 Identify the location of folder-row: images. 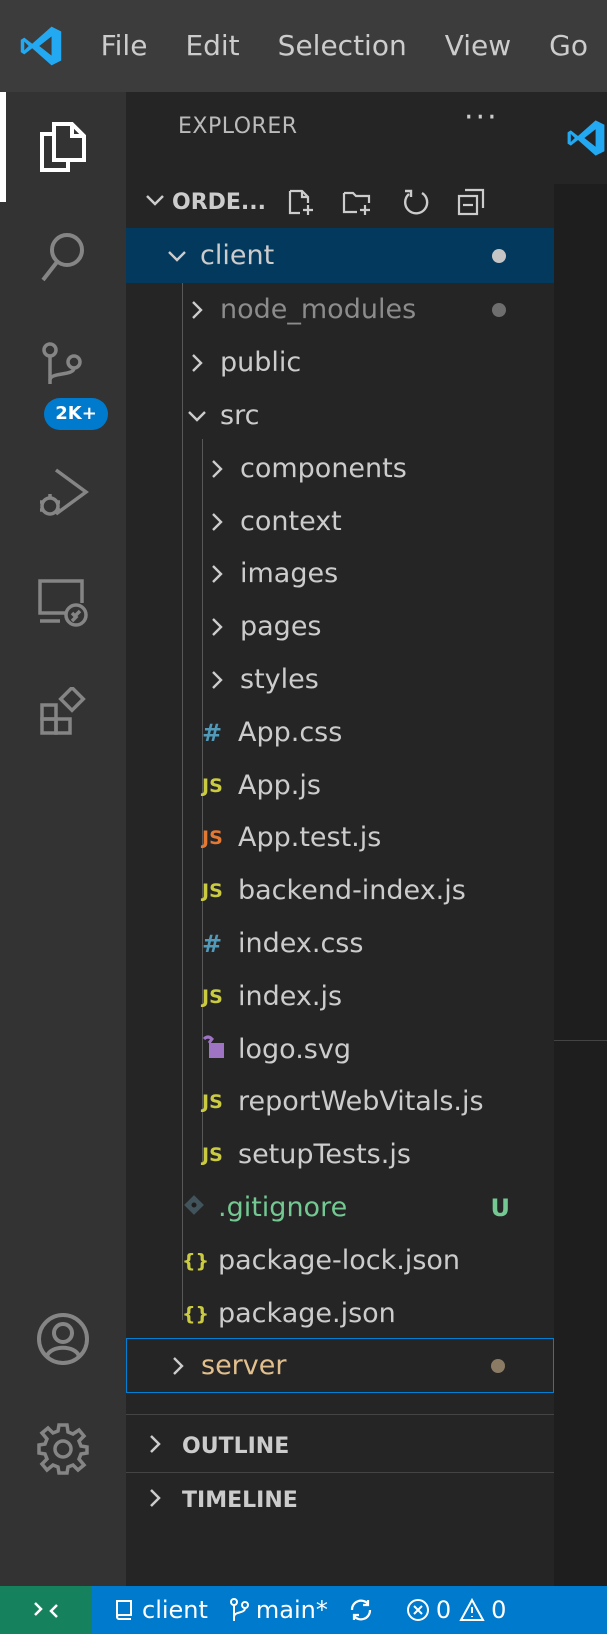
(340, 573).